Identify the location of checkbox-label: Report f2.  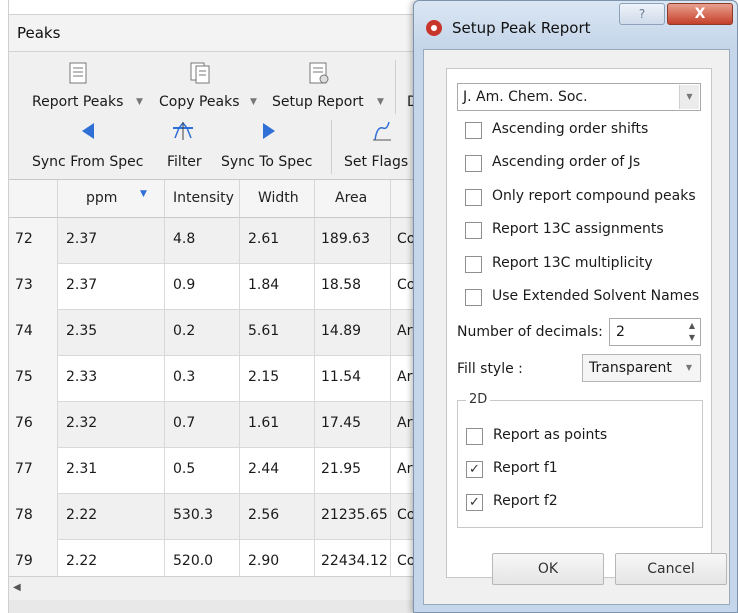
(525, 501).